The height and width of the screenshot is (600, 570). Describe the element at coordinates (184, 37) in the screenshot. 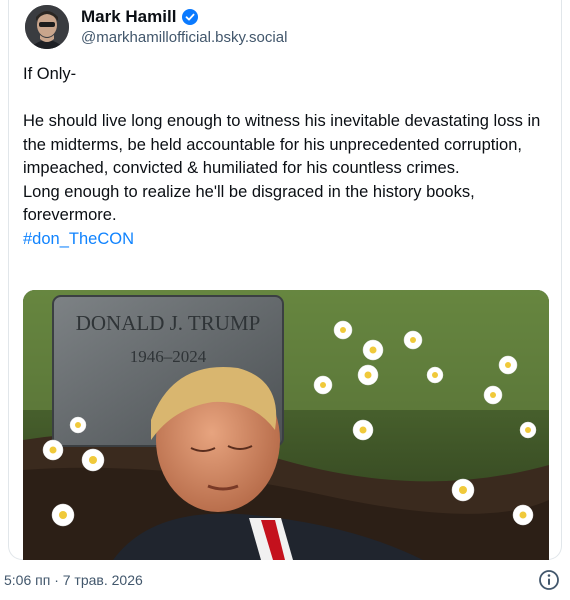

I see `author-handle: @markhamillofficial.bsky.social` at that location.